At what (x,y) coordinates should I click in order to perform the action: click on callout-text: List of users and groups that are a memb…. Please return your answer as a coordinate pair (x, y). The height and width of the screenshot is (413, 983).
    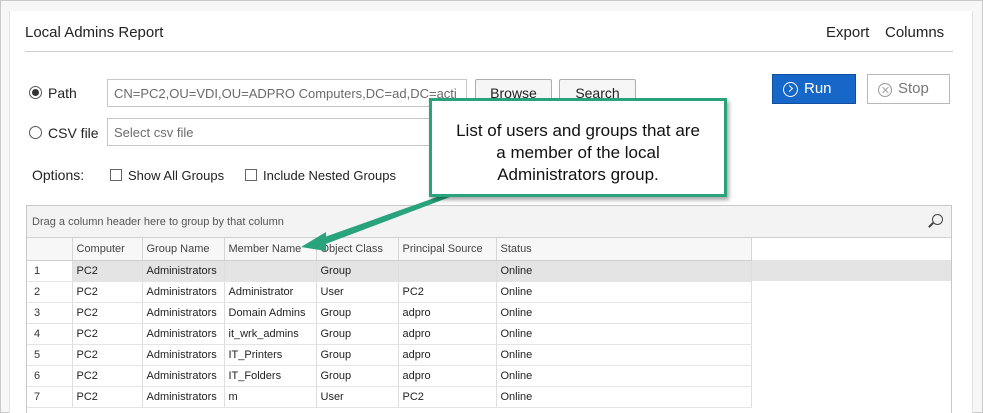
    Looking at the image, I should click on (578, 153).